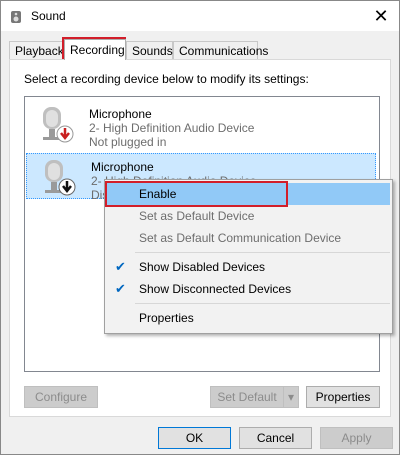 This screenshot has height=455, width=400. What do you see at coordinates (356, 438) in the screenshot?
I see `apply-button: Apply` at bounding box center [356, 438].